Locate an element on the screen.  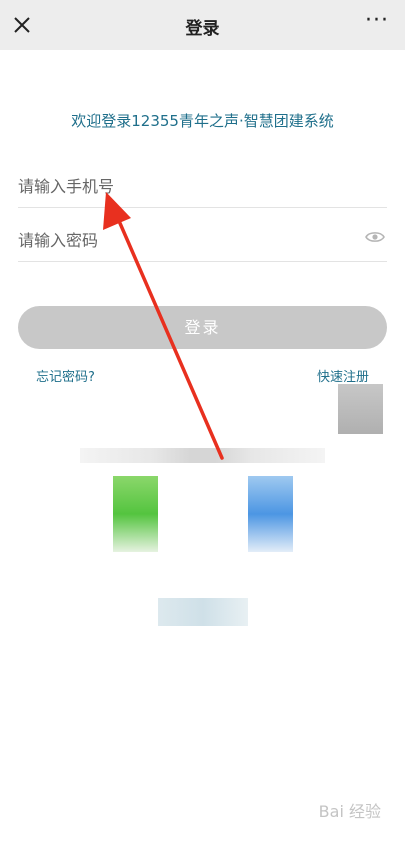
forgot-password-link: 忘记密码? is located at coordinates (65, 375).